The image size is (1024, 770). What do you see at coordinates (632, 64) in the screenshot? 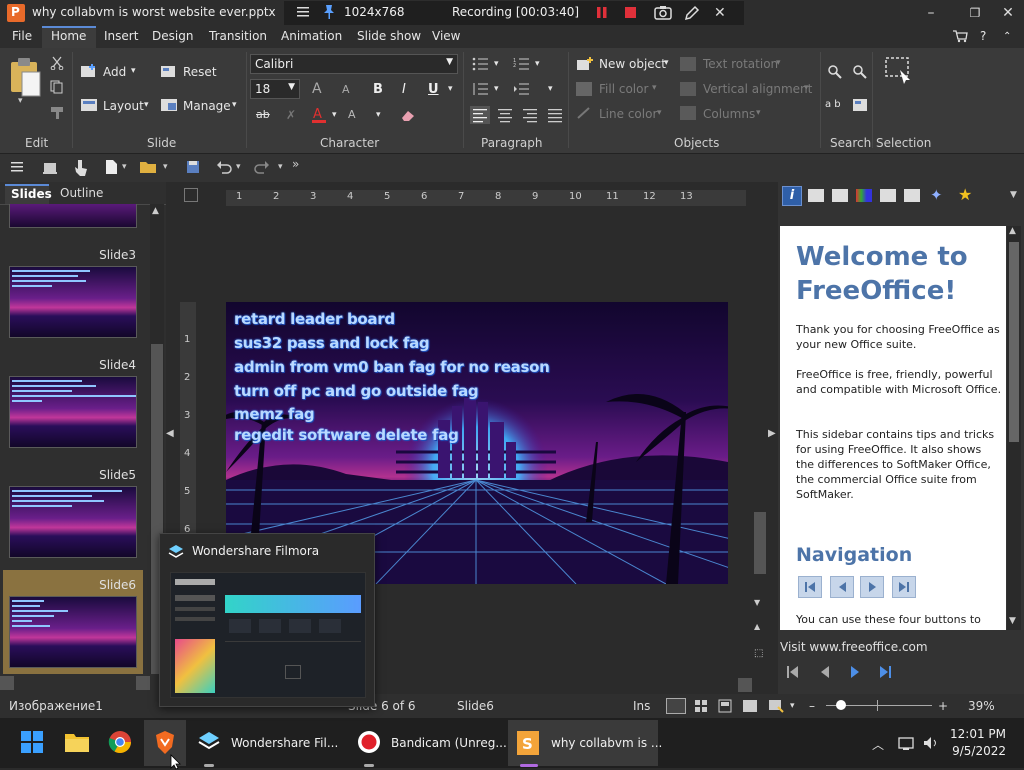
I see `new-object-button: New object` at bounding box center [632, 64].